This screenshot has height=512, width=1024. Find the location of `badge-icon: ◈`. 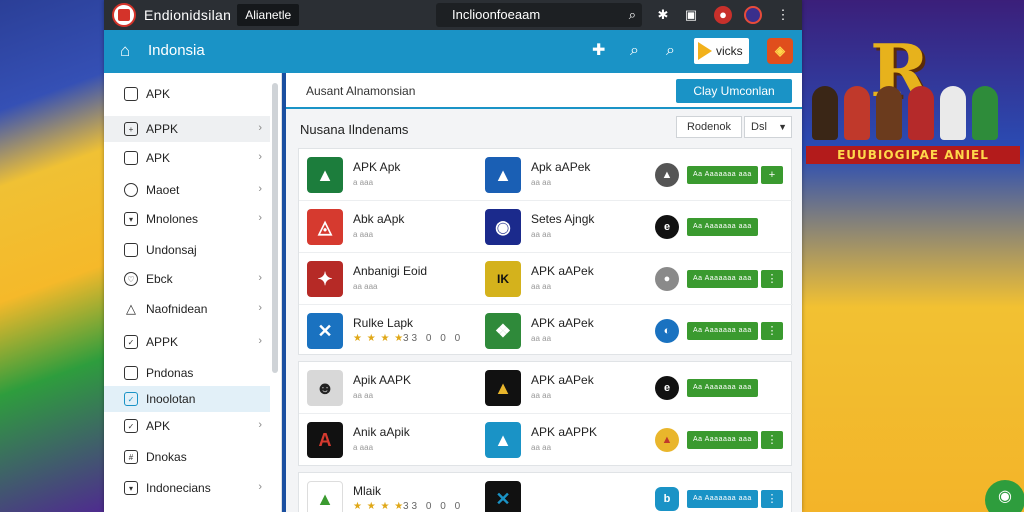

badge-icon: ◈ is located at coordinates (780, 51).